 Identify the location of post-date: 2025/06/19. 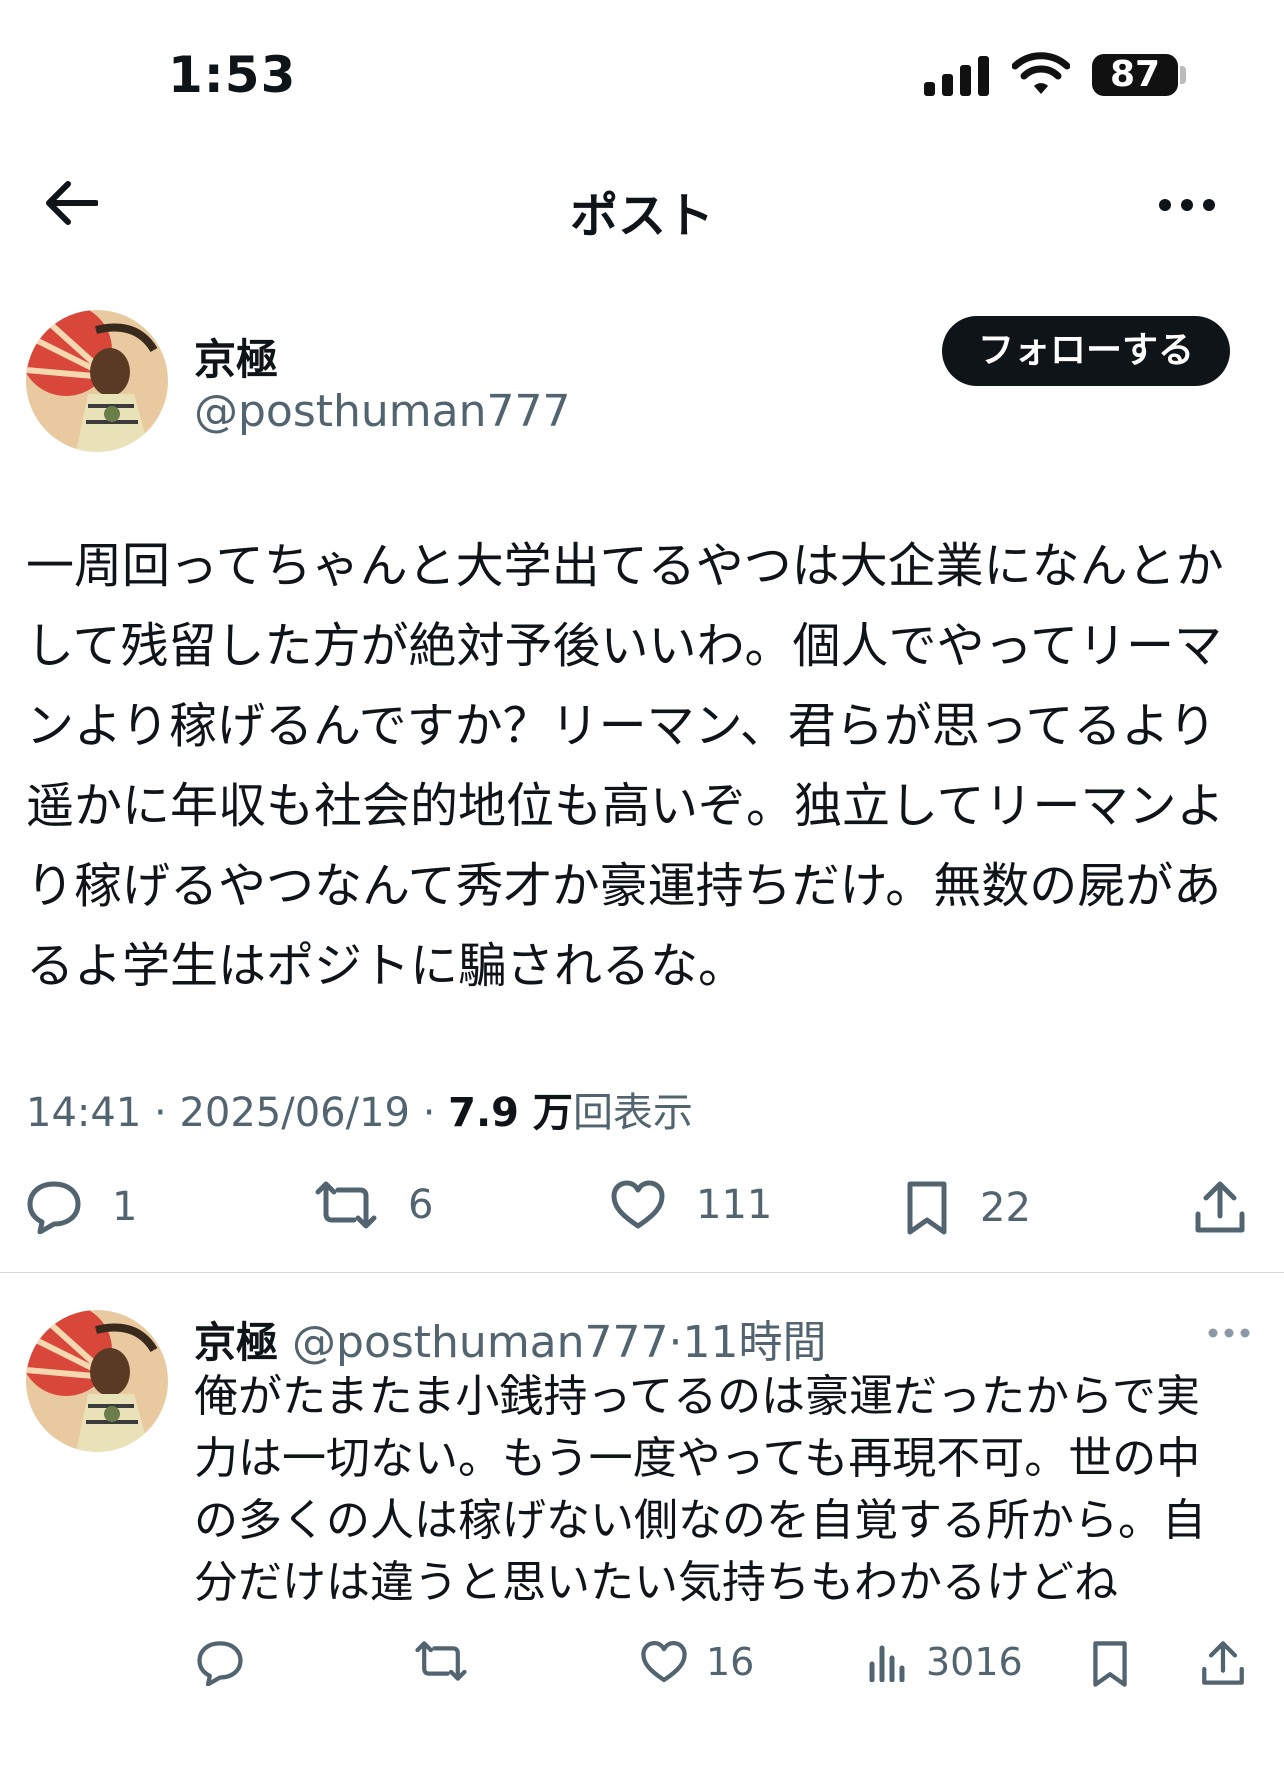
(294, 1113).